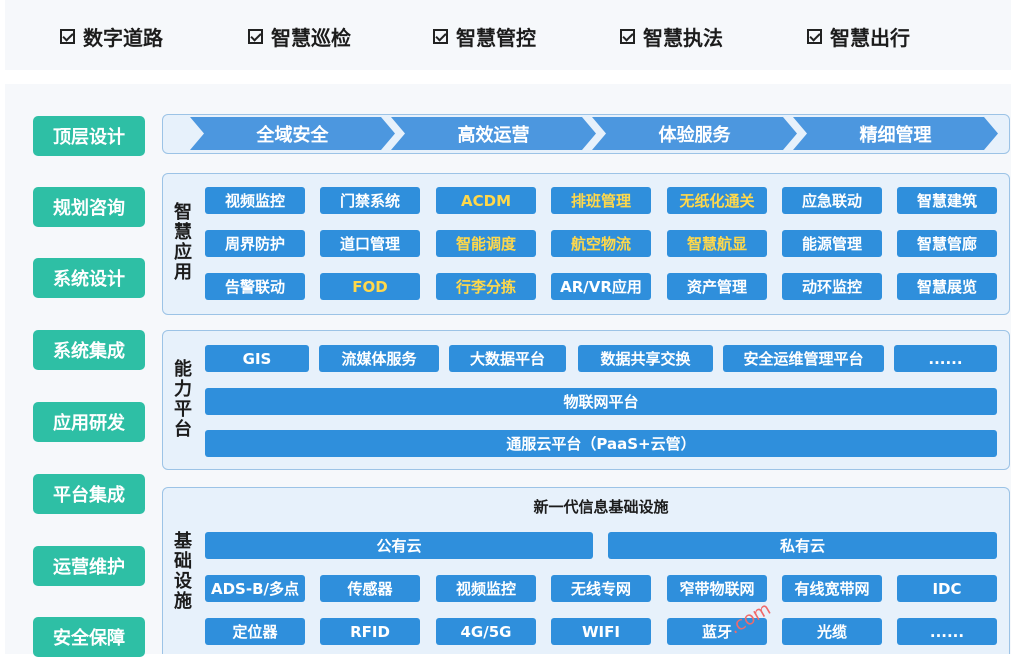  I want to click on smart-app-chip: 无纸化通关, so click(717, 200).